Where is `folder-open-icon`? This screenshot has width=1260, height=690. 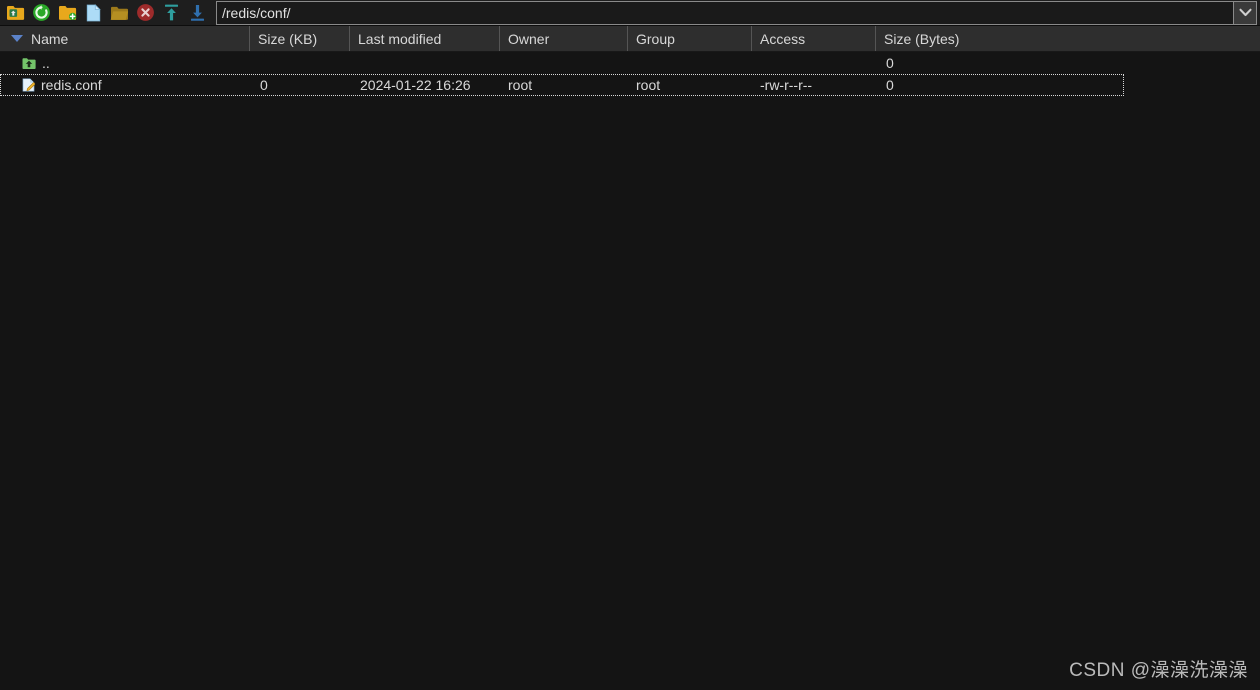
folder-open-icon is located at coordinates (119, 13).